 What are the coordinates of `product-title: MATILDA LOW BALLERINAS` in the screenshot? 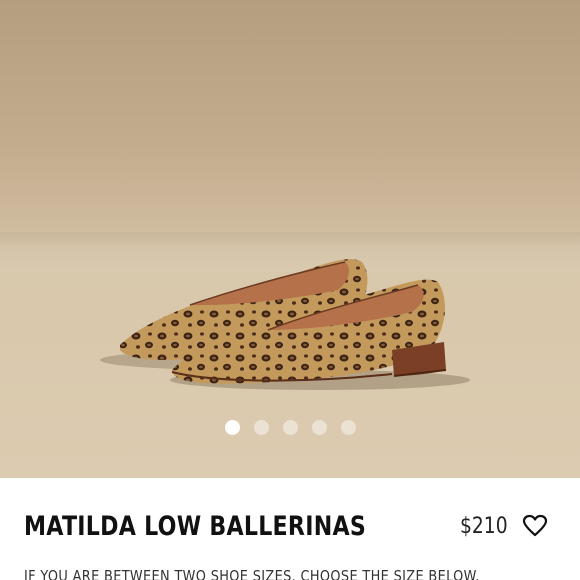 It's located at (195, 526).